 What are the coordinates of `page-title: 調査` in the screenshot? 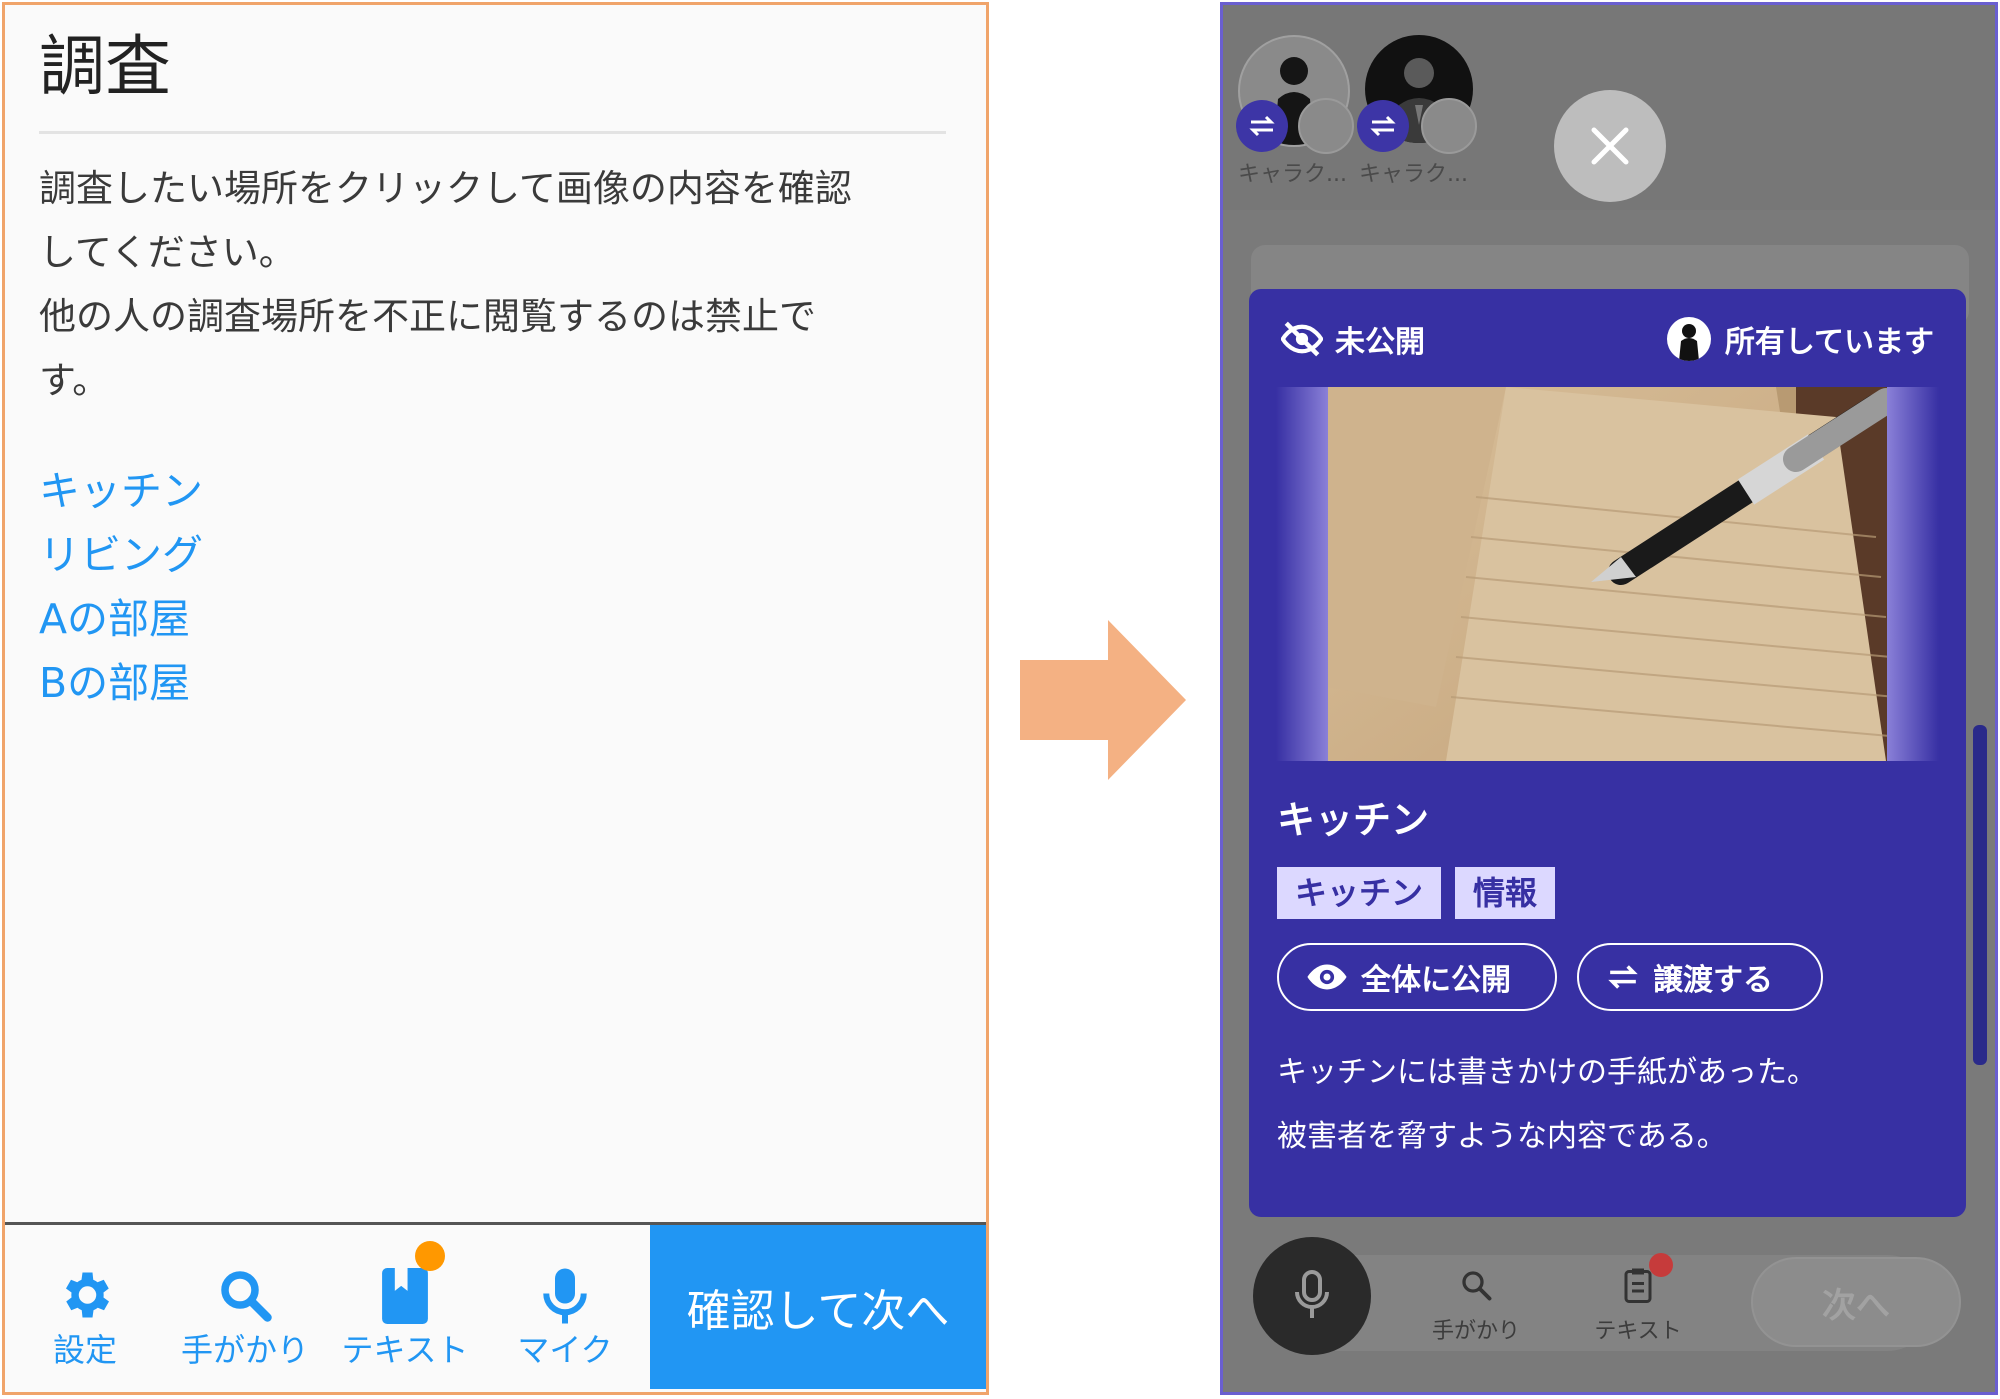 It's located at (105, 66).